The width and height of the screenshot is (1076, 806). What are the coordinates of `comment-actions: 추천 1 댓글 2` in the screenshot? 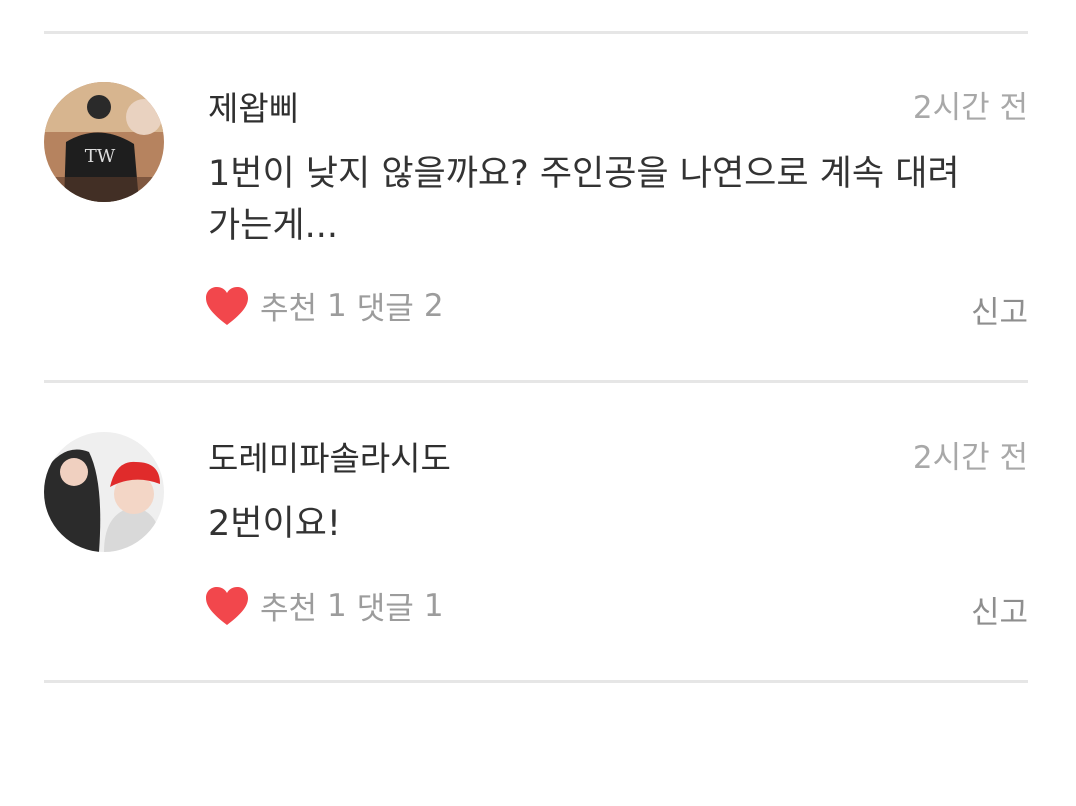 It's located at (324, 305).